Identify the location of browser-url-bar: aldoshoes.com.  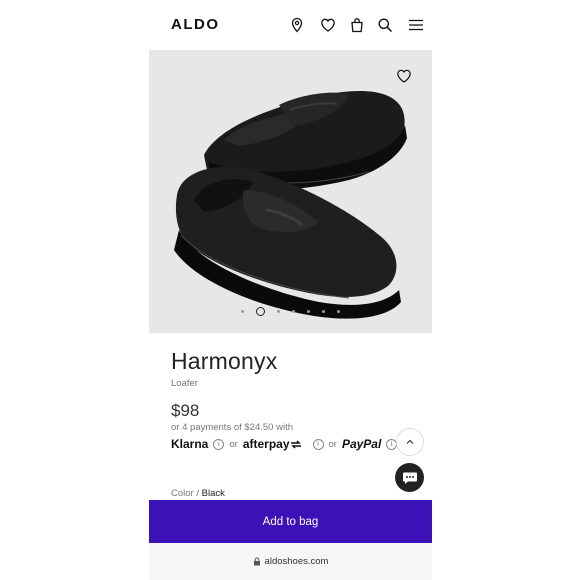
(290, 561).